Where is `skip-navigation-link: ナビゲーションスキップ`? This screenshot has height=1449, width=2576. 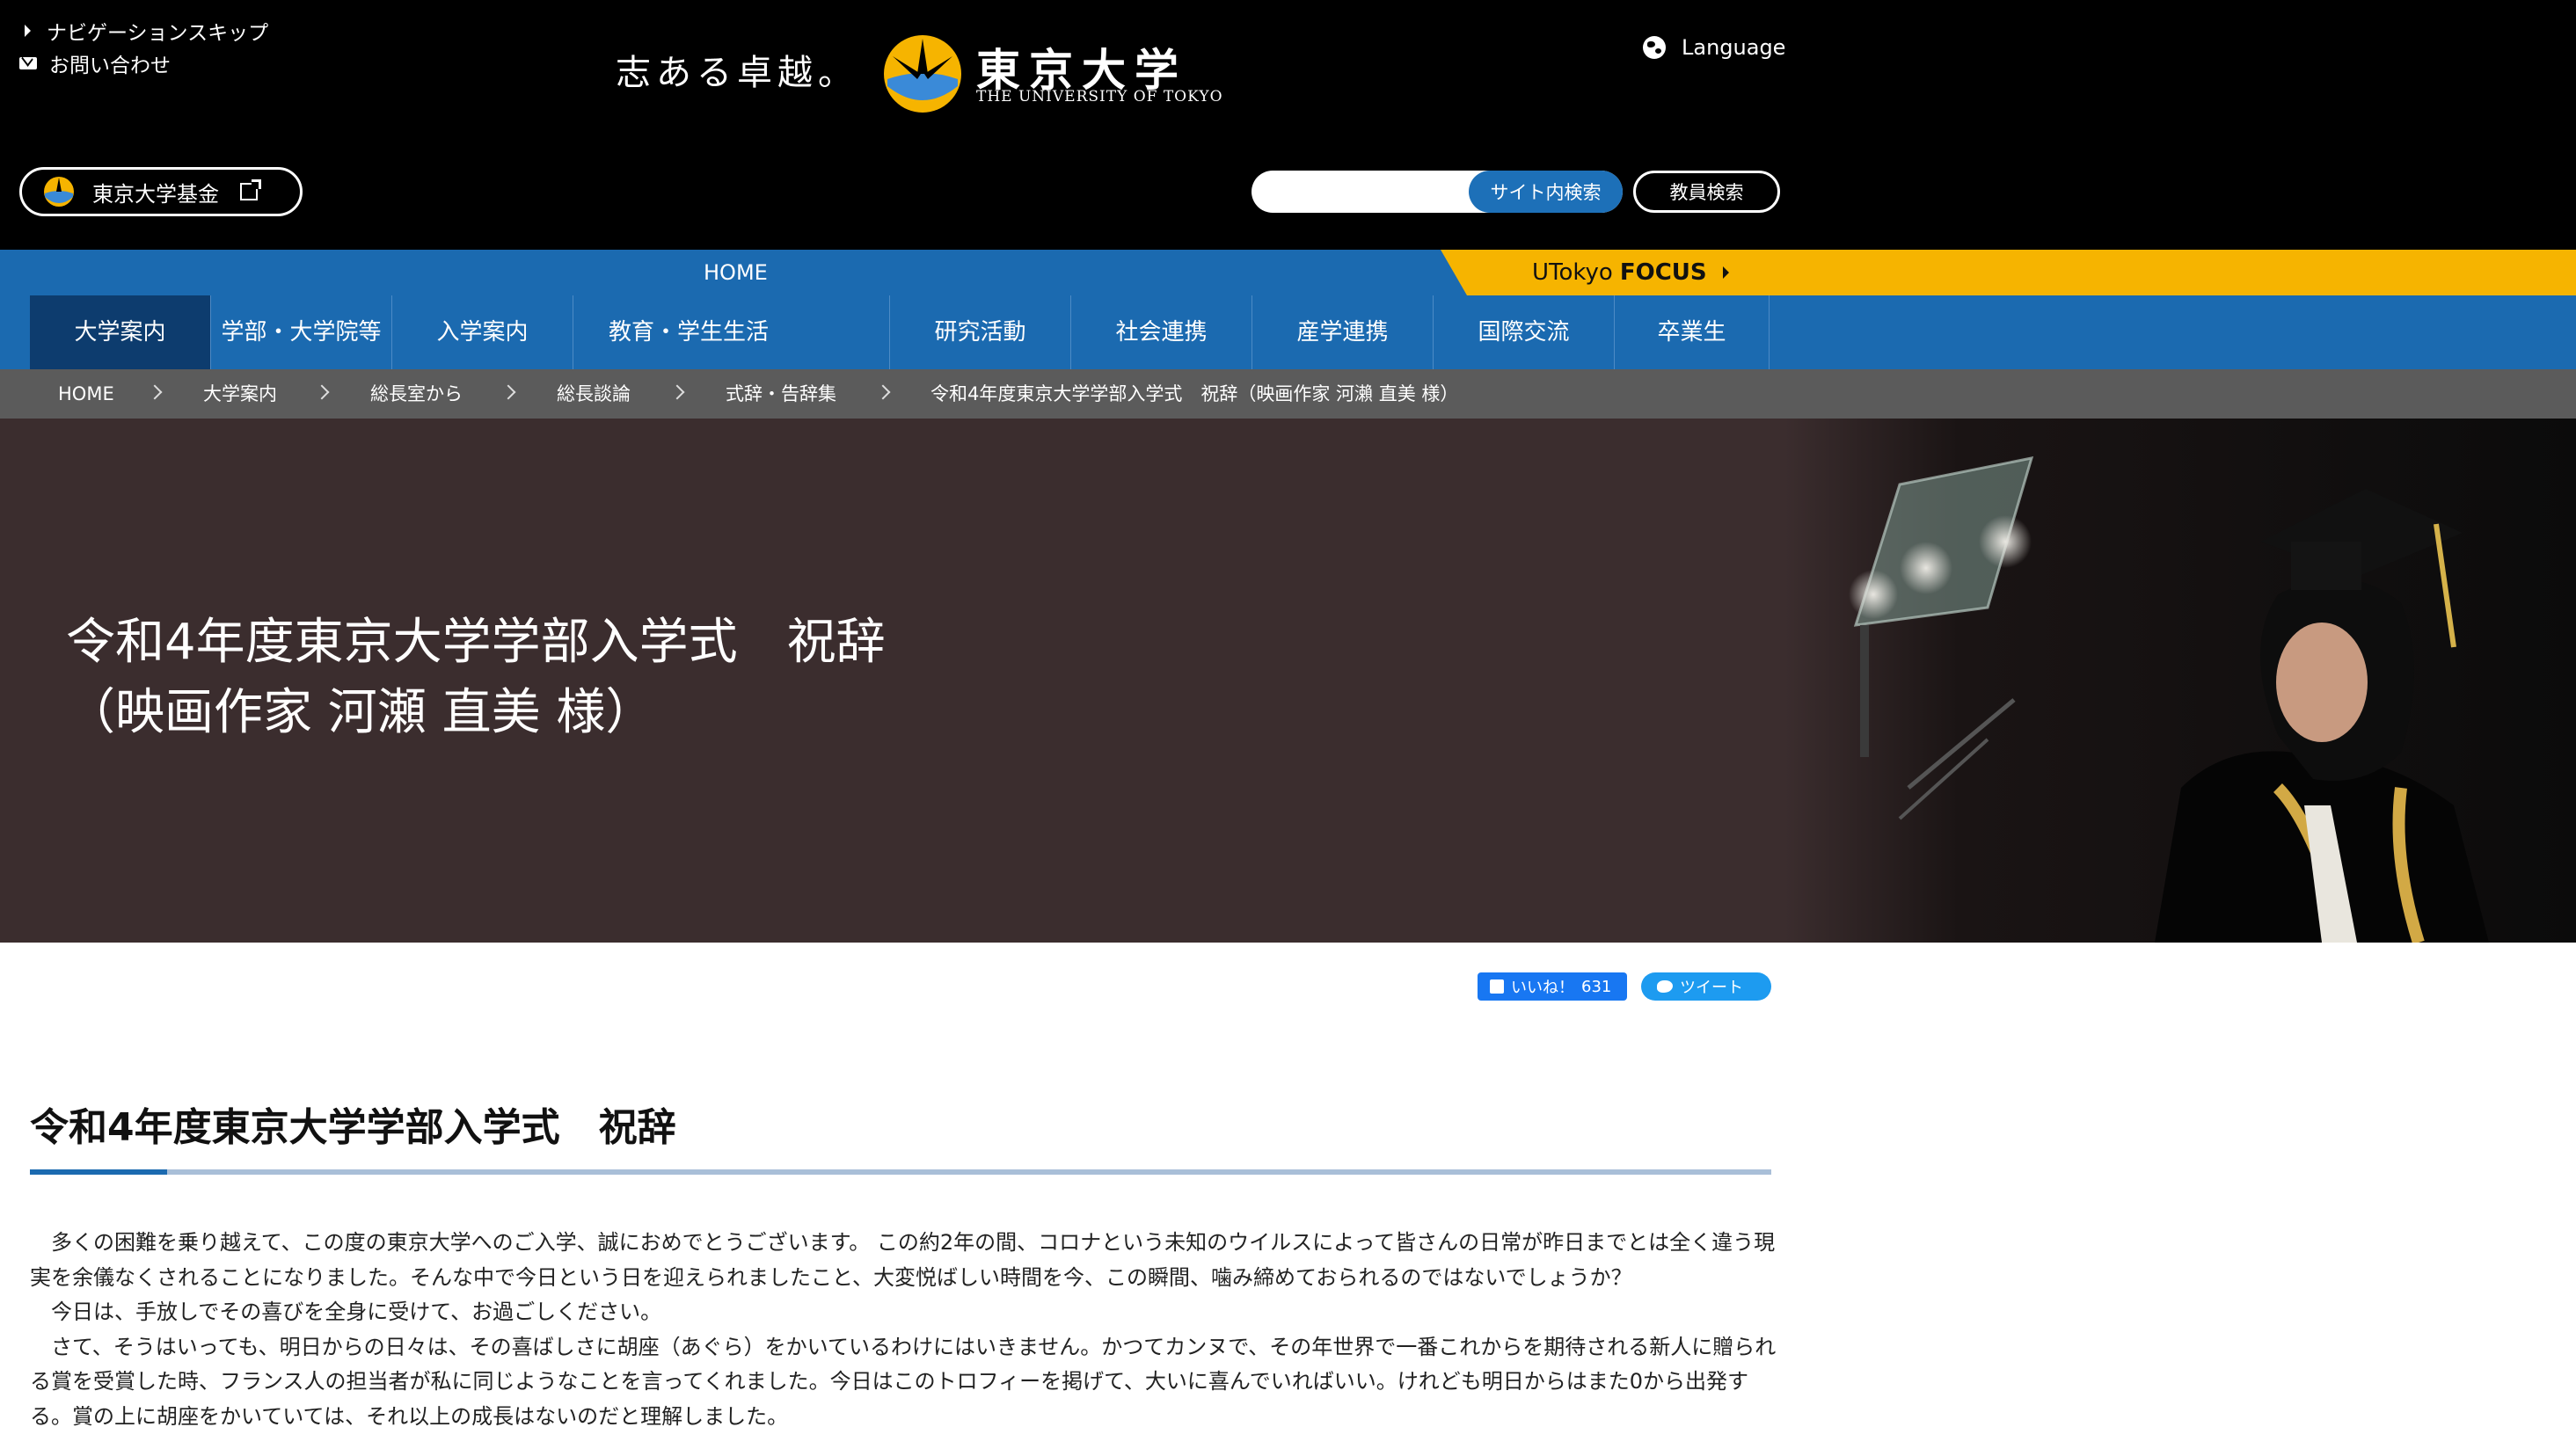 skip-navigation-link: ナビゲーションスキップ is located at coordinates (143, 31).